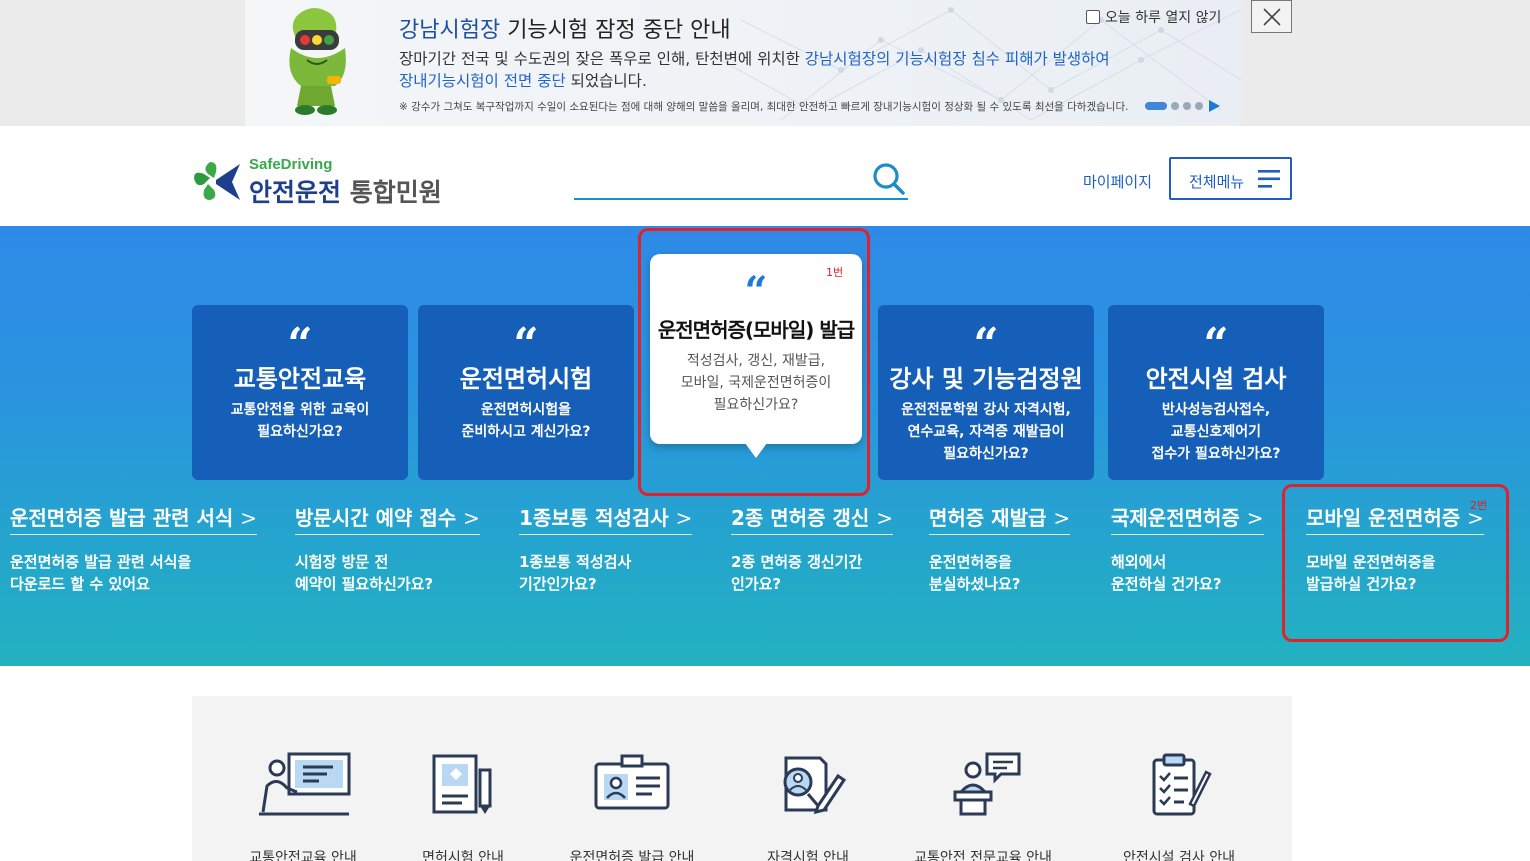 The width and height of the screenshot is (1530, 861). Describe the element at coordinates (1216, 454) in the screenshot. I see `card-desc-line: 접수가 필요하신가요?` at that location.